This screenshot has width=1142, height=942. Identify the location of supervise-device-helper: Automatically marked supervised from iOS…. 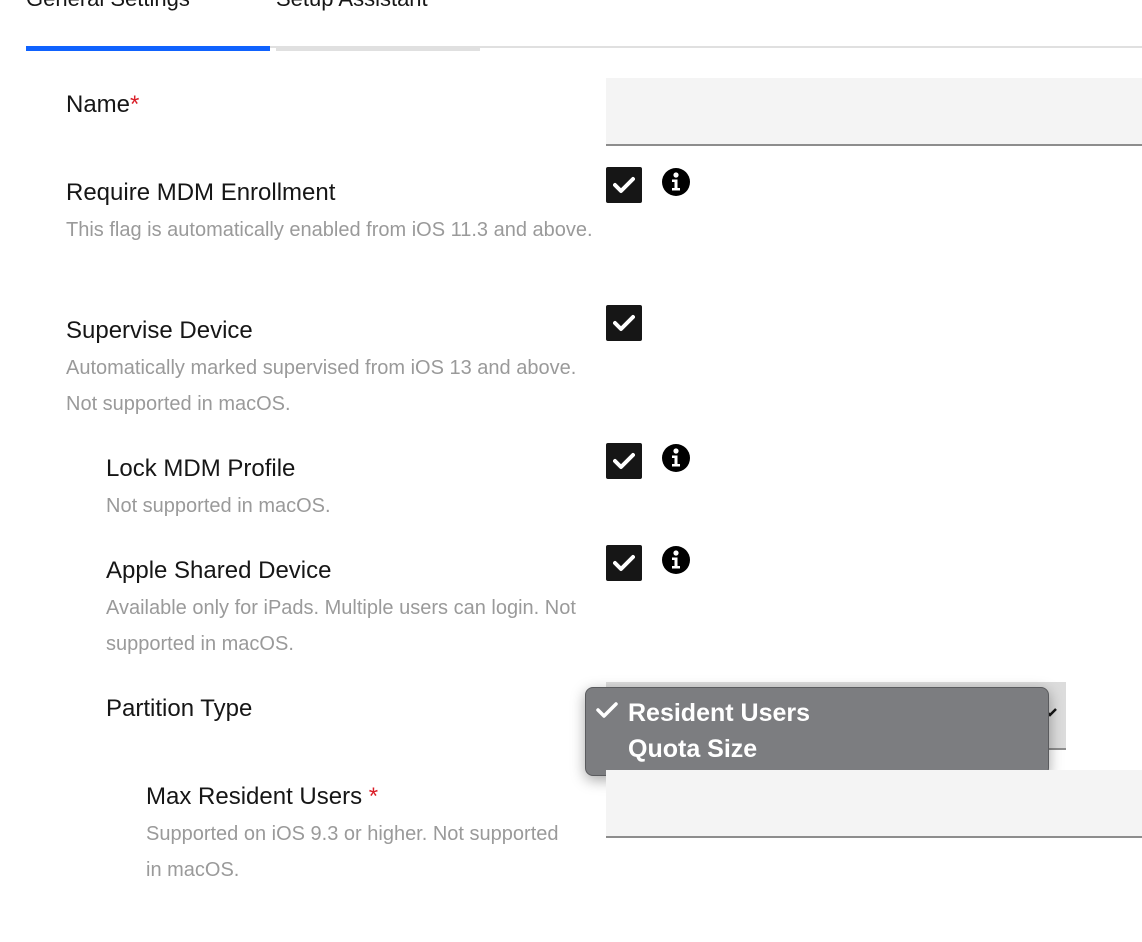
(321, 386).